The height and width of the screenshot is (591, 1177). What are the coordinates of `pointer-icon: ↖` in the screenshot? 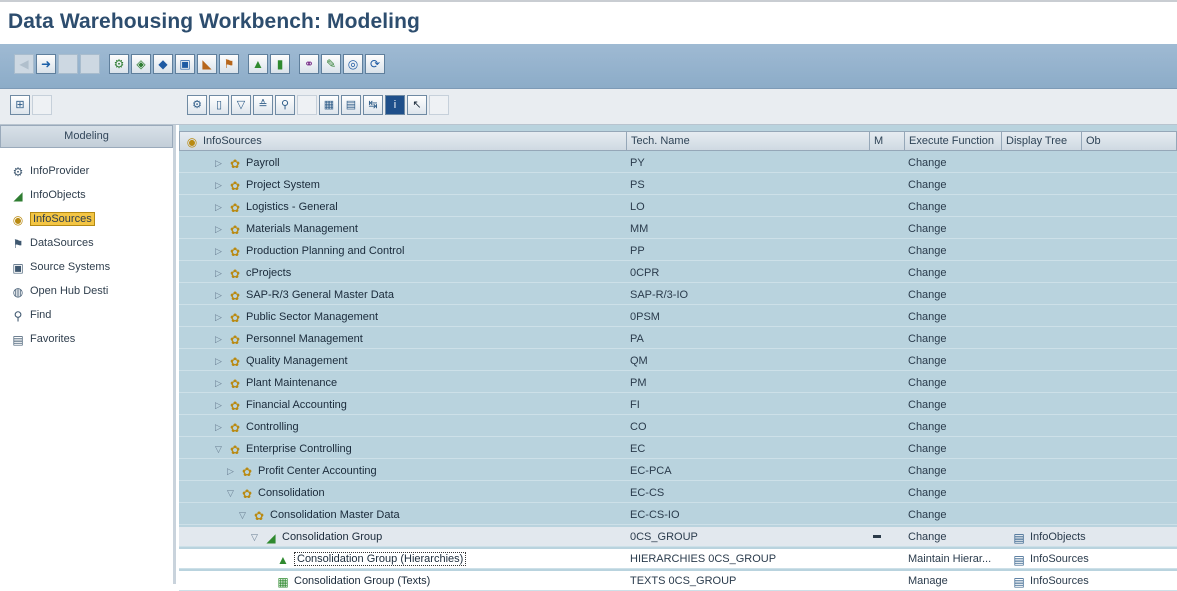 It's located at (417, 105).